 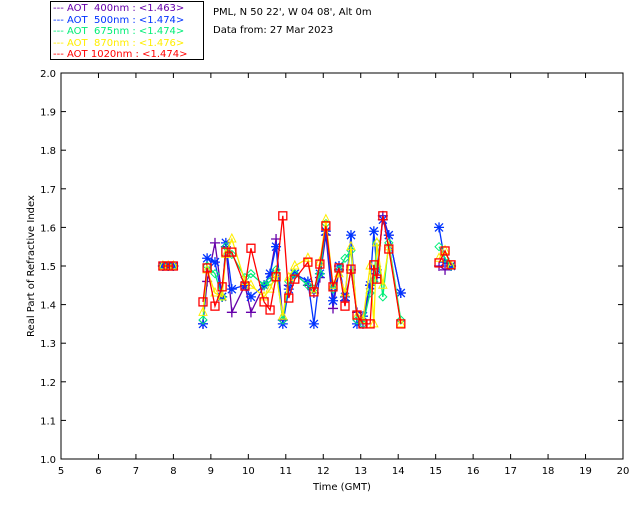 I want to click on y-tick-label: 1.9, so click(x=48, y=113).